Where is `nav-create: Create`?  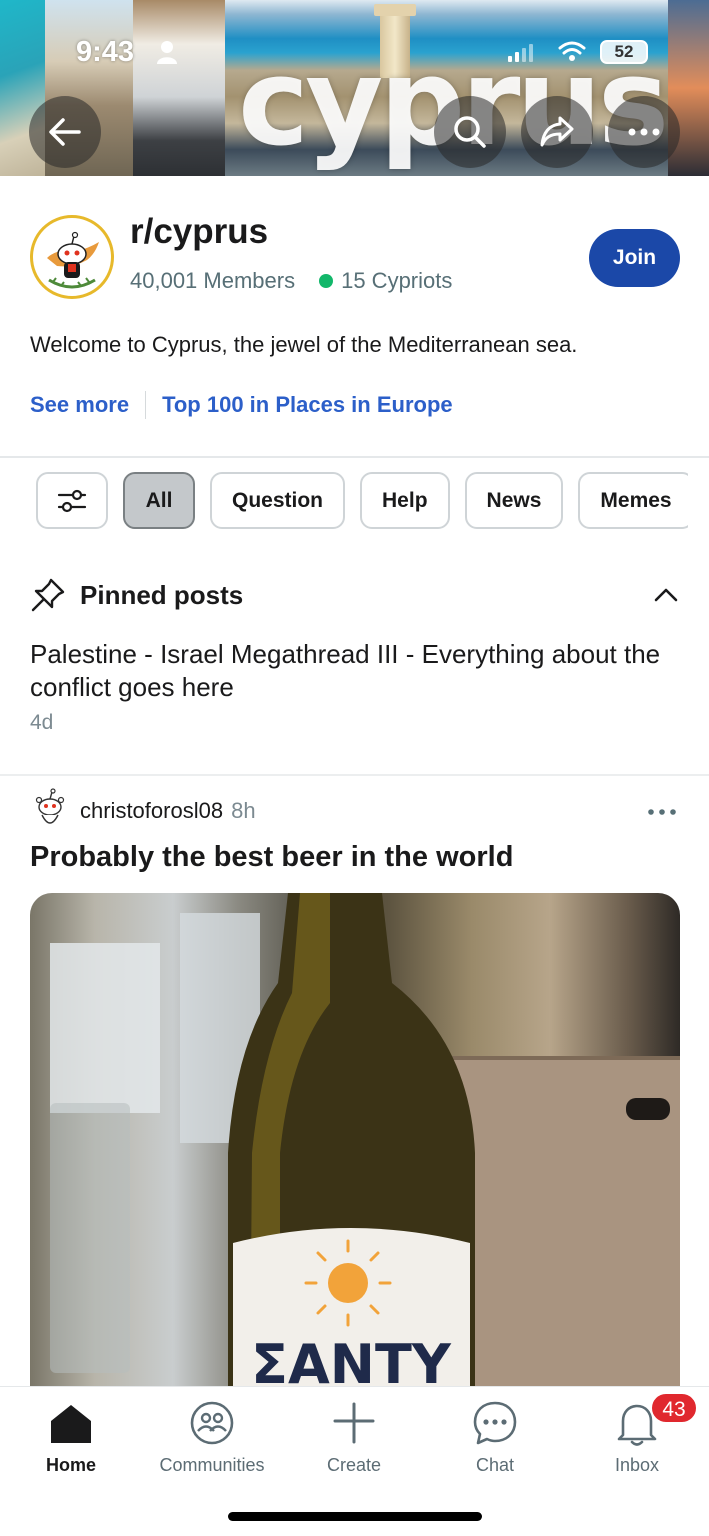 nav-create: Create is located at coordinates (354, 1437).